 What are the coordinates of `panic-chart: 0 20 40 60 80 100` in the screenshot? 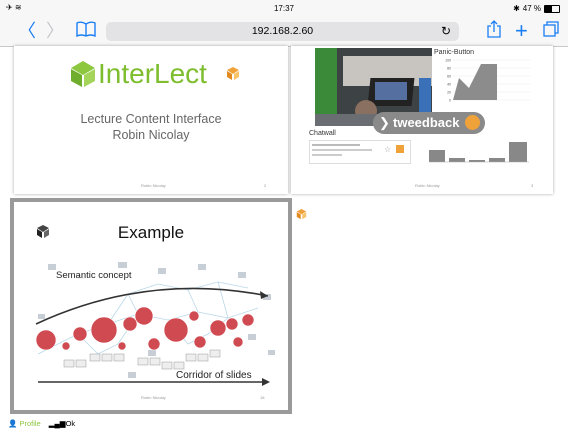 It's located at (488, 81).